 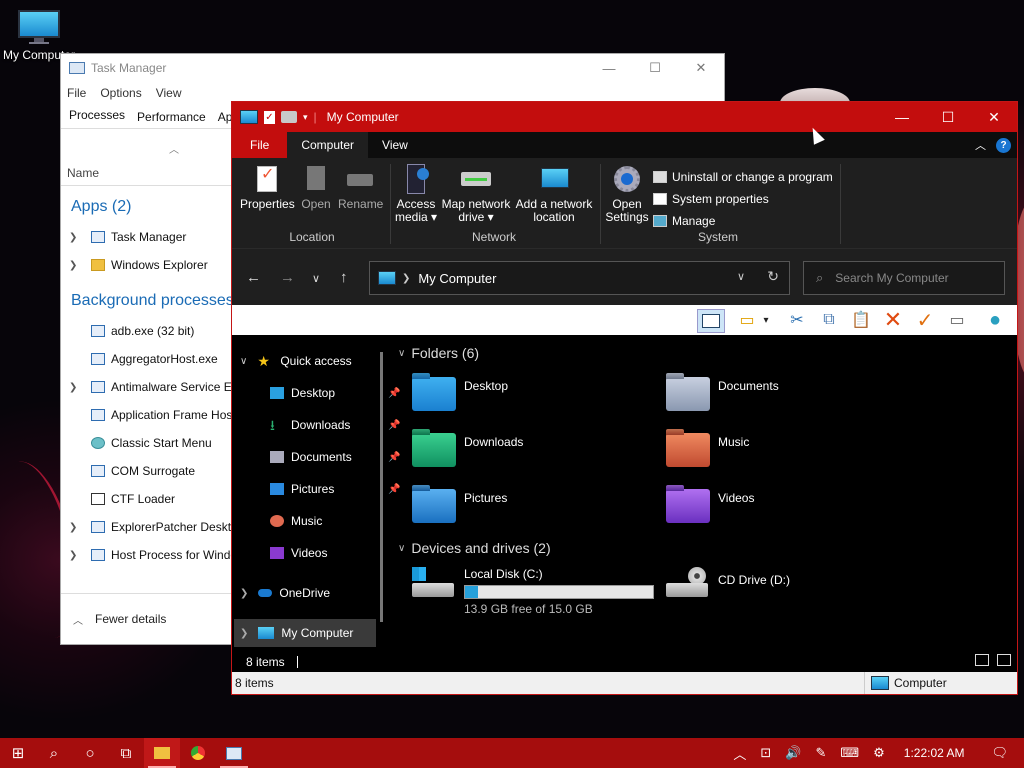 I want to click on recent-locations-icon: ∨, so click(x=316, y=278).